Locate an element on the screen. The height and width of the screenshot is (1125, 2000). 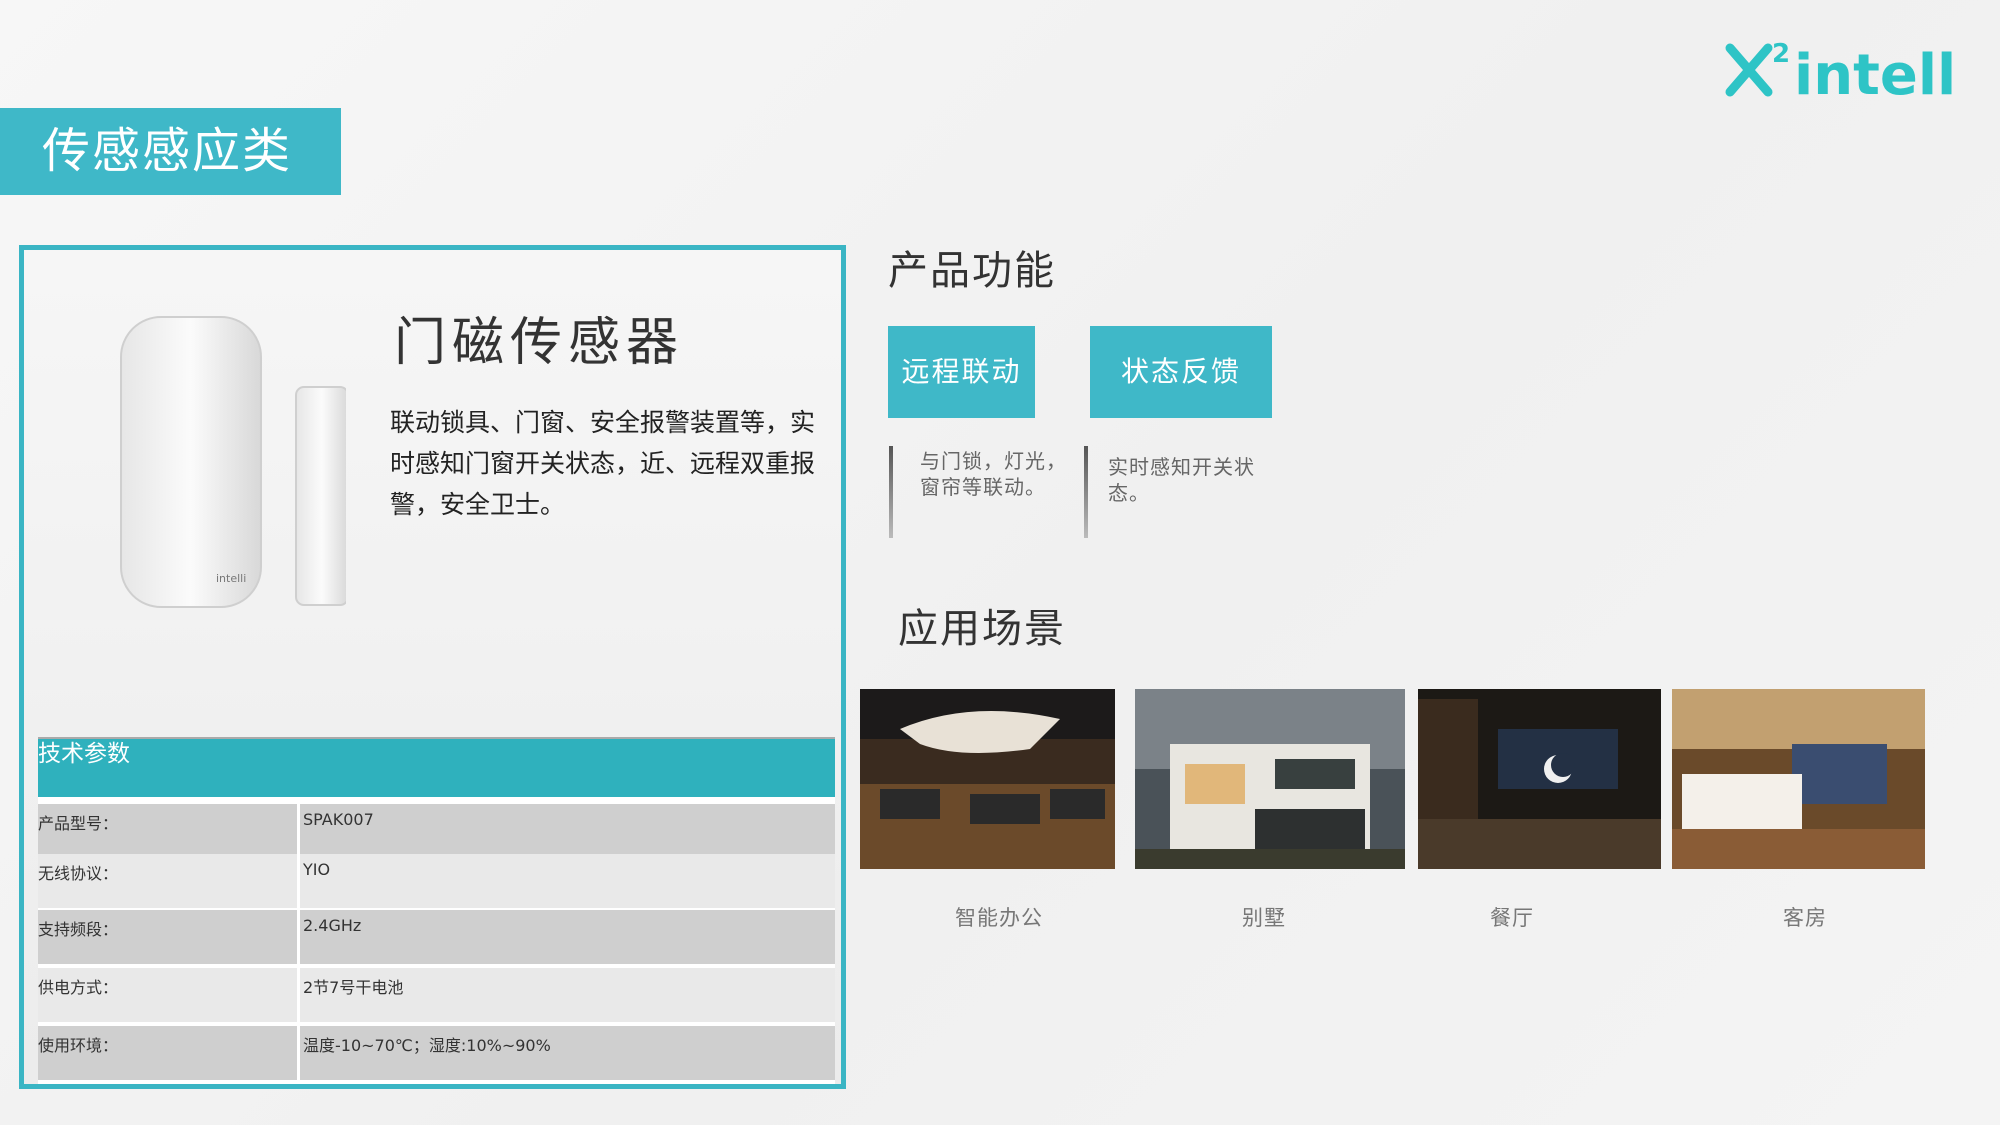
spec-row: 支持频段： 2.4GHz is located at coordinates (436, 939).